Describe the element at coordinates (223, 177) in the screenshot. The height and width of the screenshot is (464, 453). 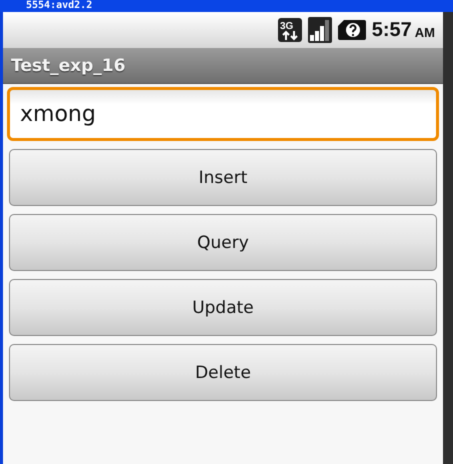
I see `action-button: Insert` at that location.